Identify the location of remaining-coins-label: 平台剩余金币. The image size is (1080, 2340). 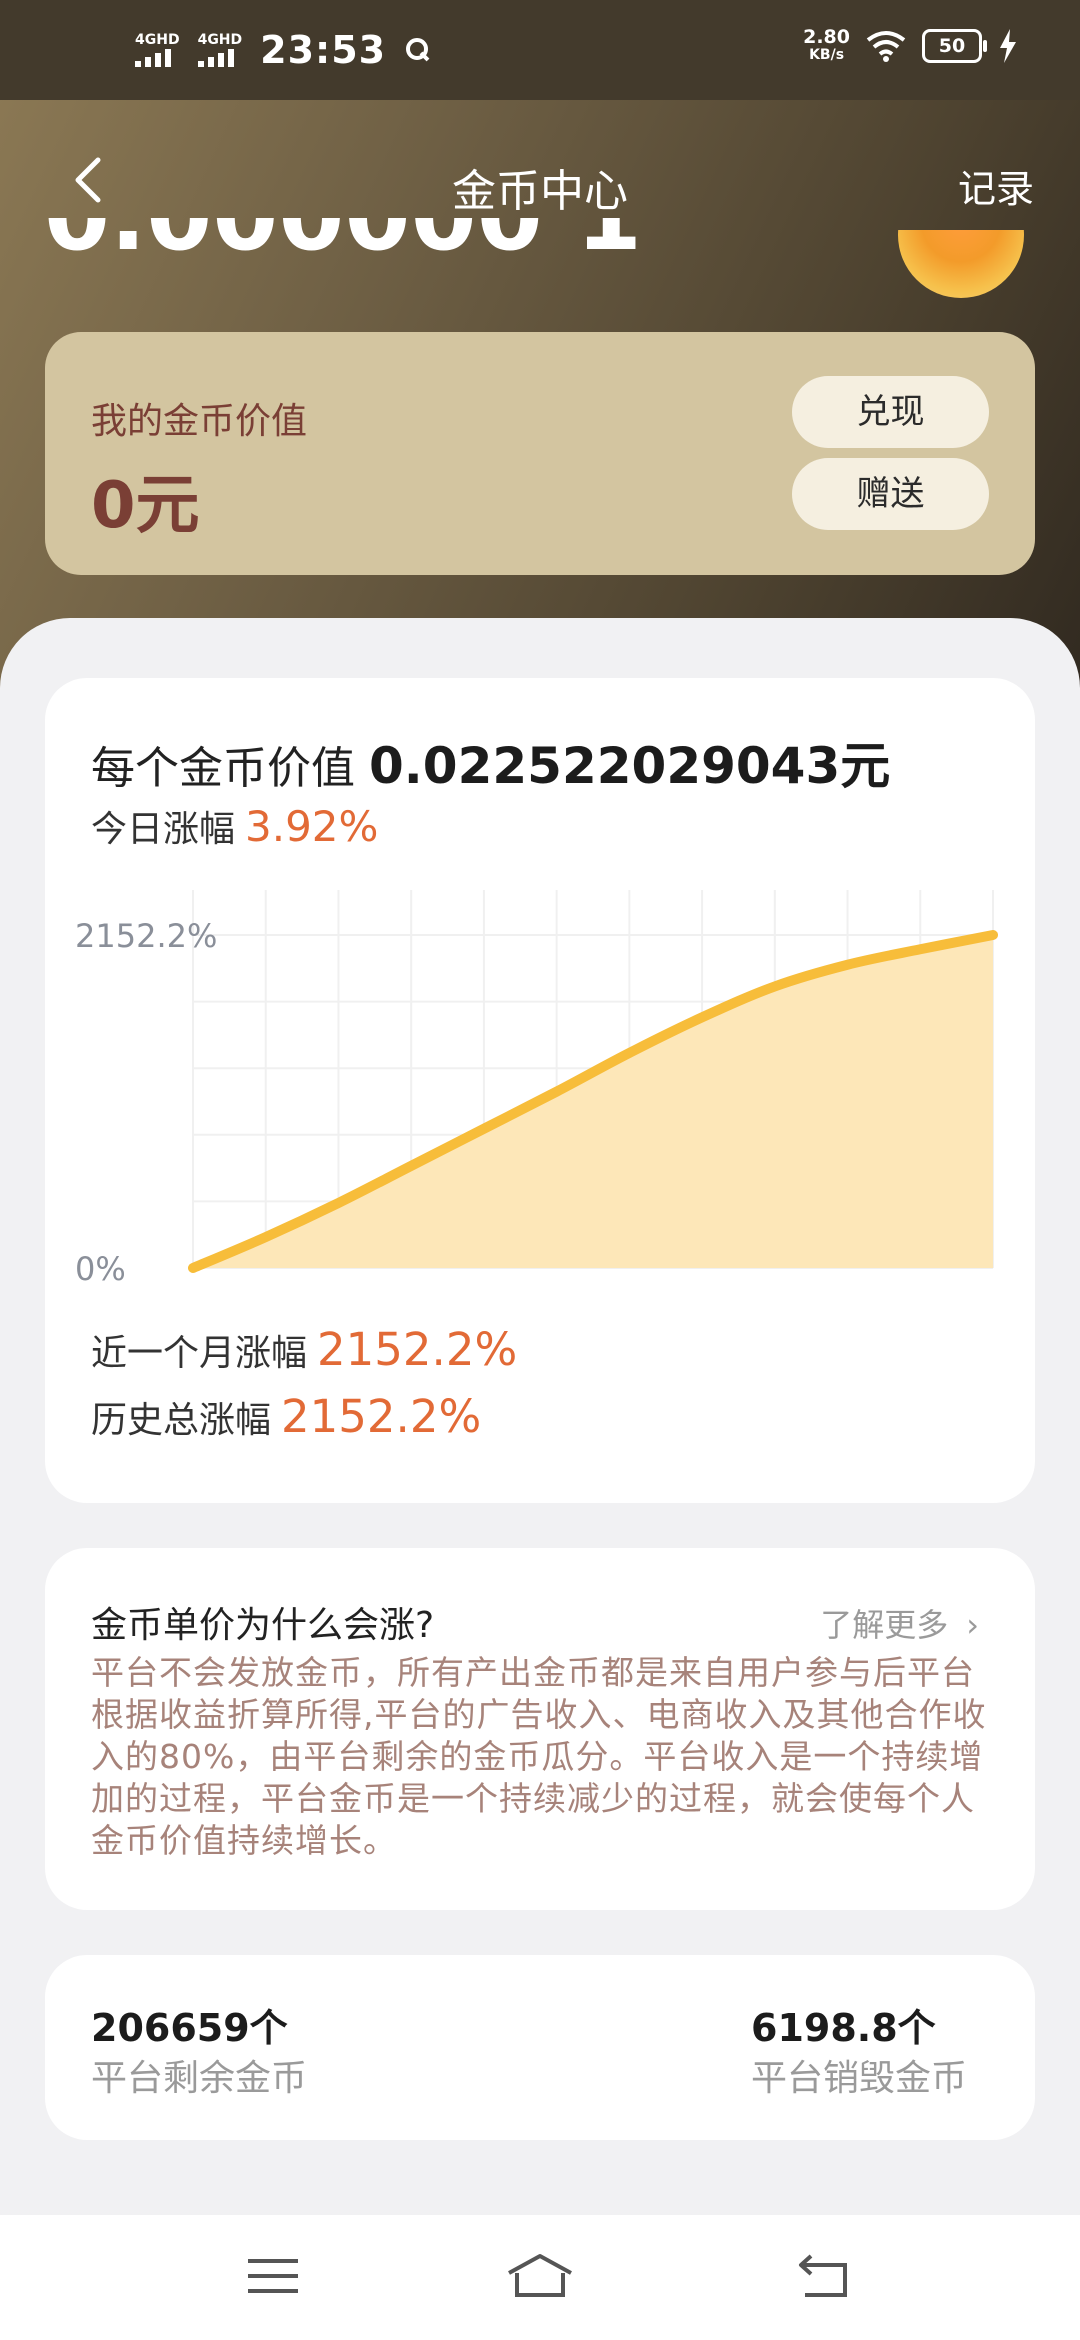
(199, 2078).